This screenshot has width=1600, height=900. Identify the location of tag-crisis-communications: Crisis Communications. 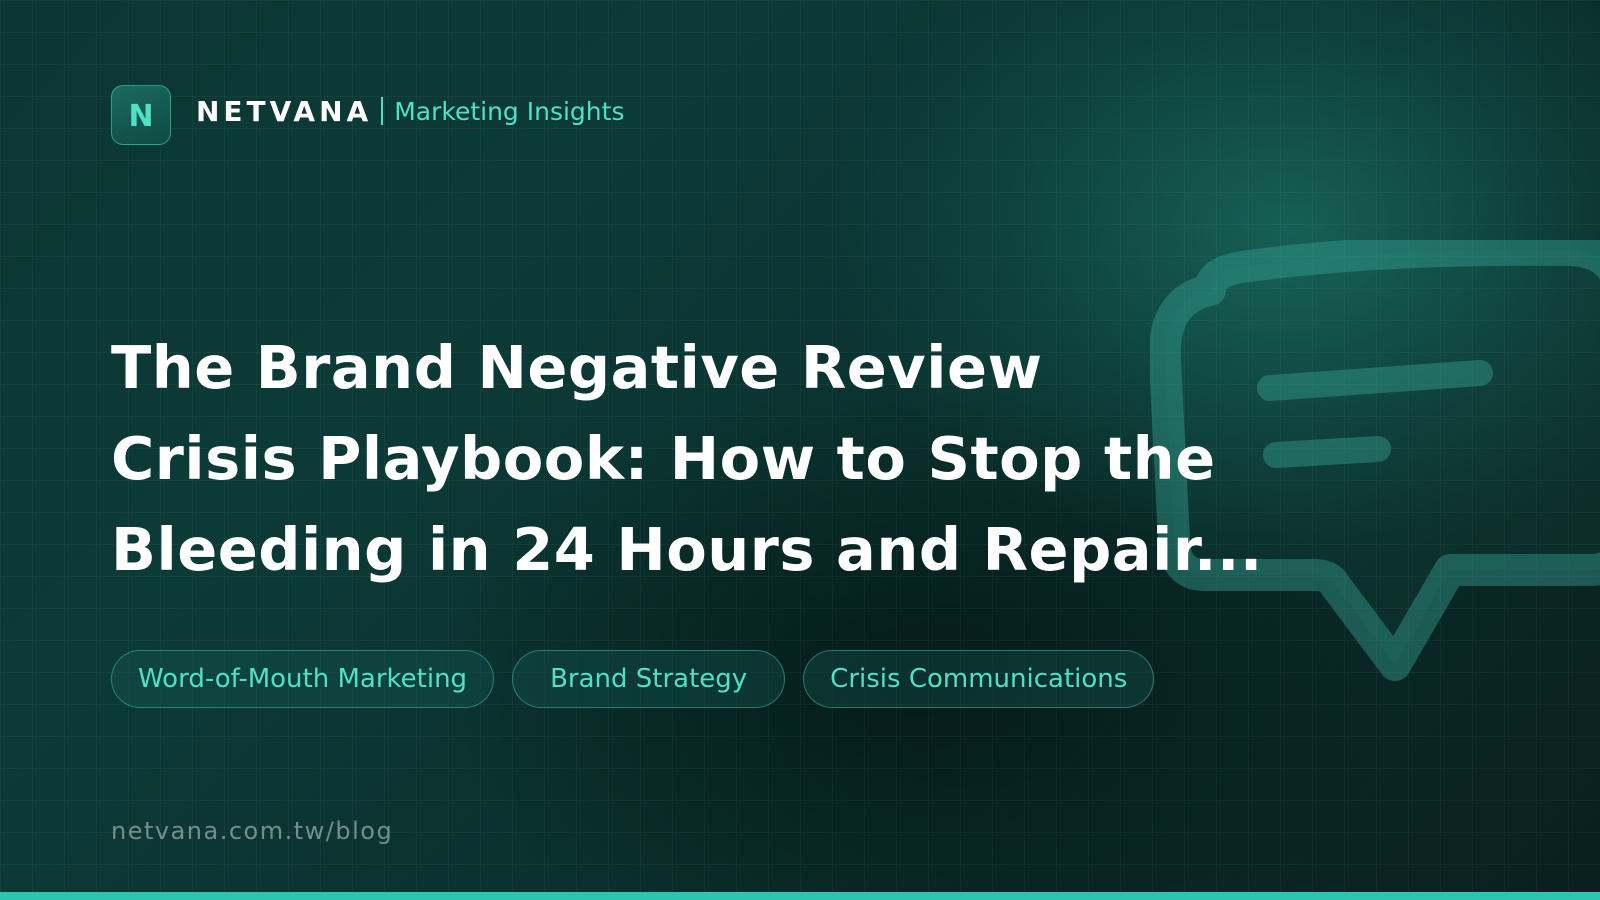
(979, 679).